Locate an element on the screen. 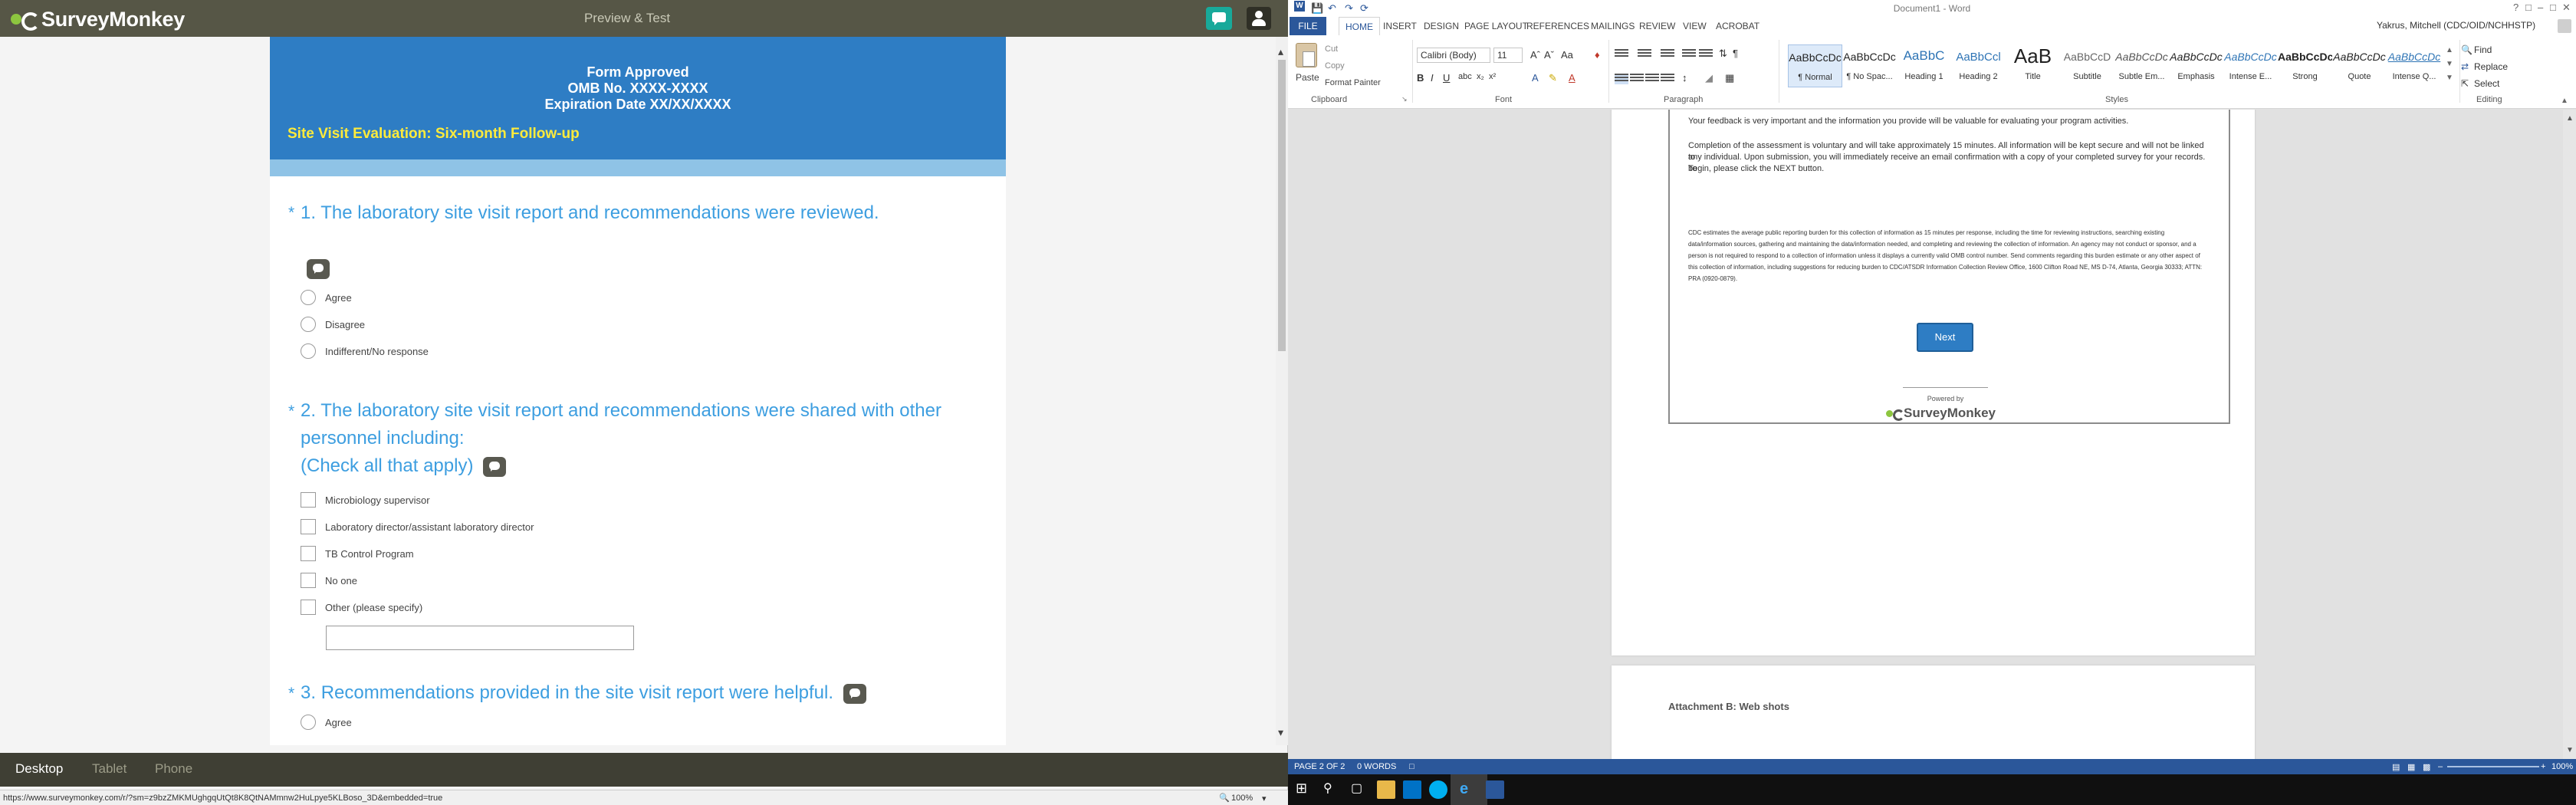 The width and height of the screenshot is (2576, 805). scroll-down-icon: ▾ is located at coordinates (1280, 732).